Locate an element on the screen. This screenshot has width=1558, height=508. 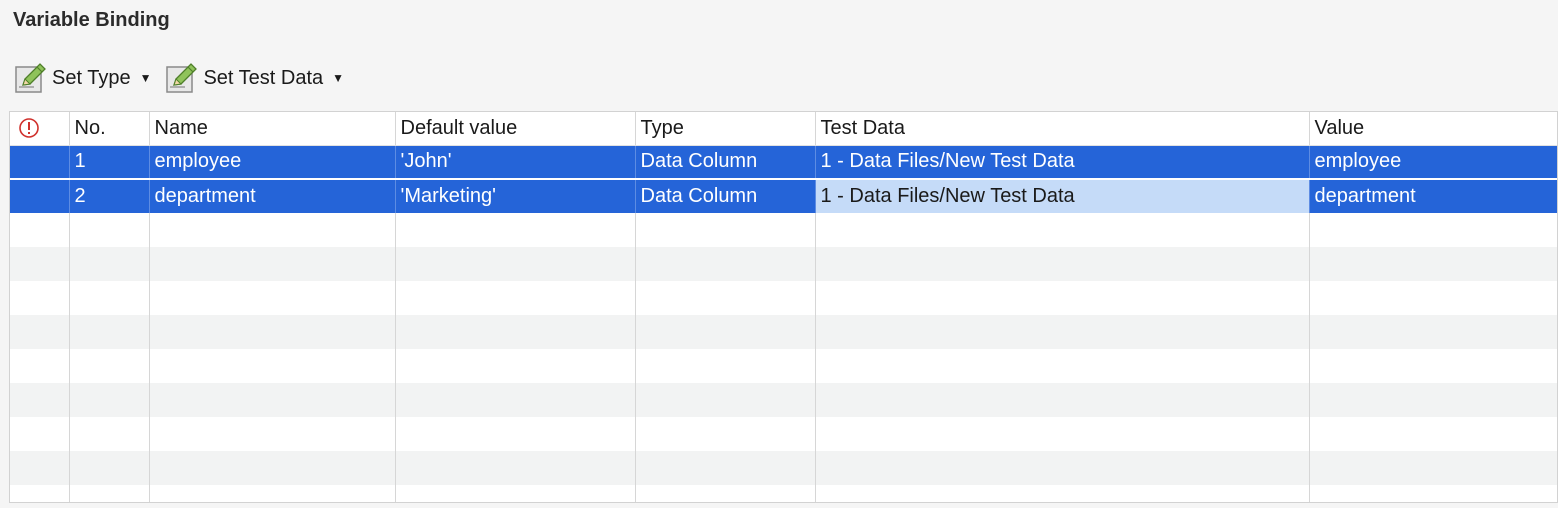
panel-title: Variable Binding is located at coordinates (91, 20).